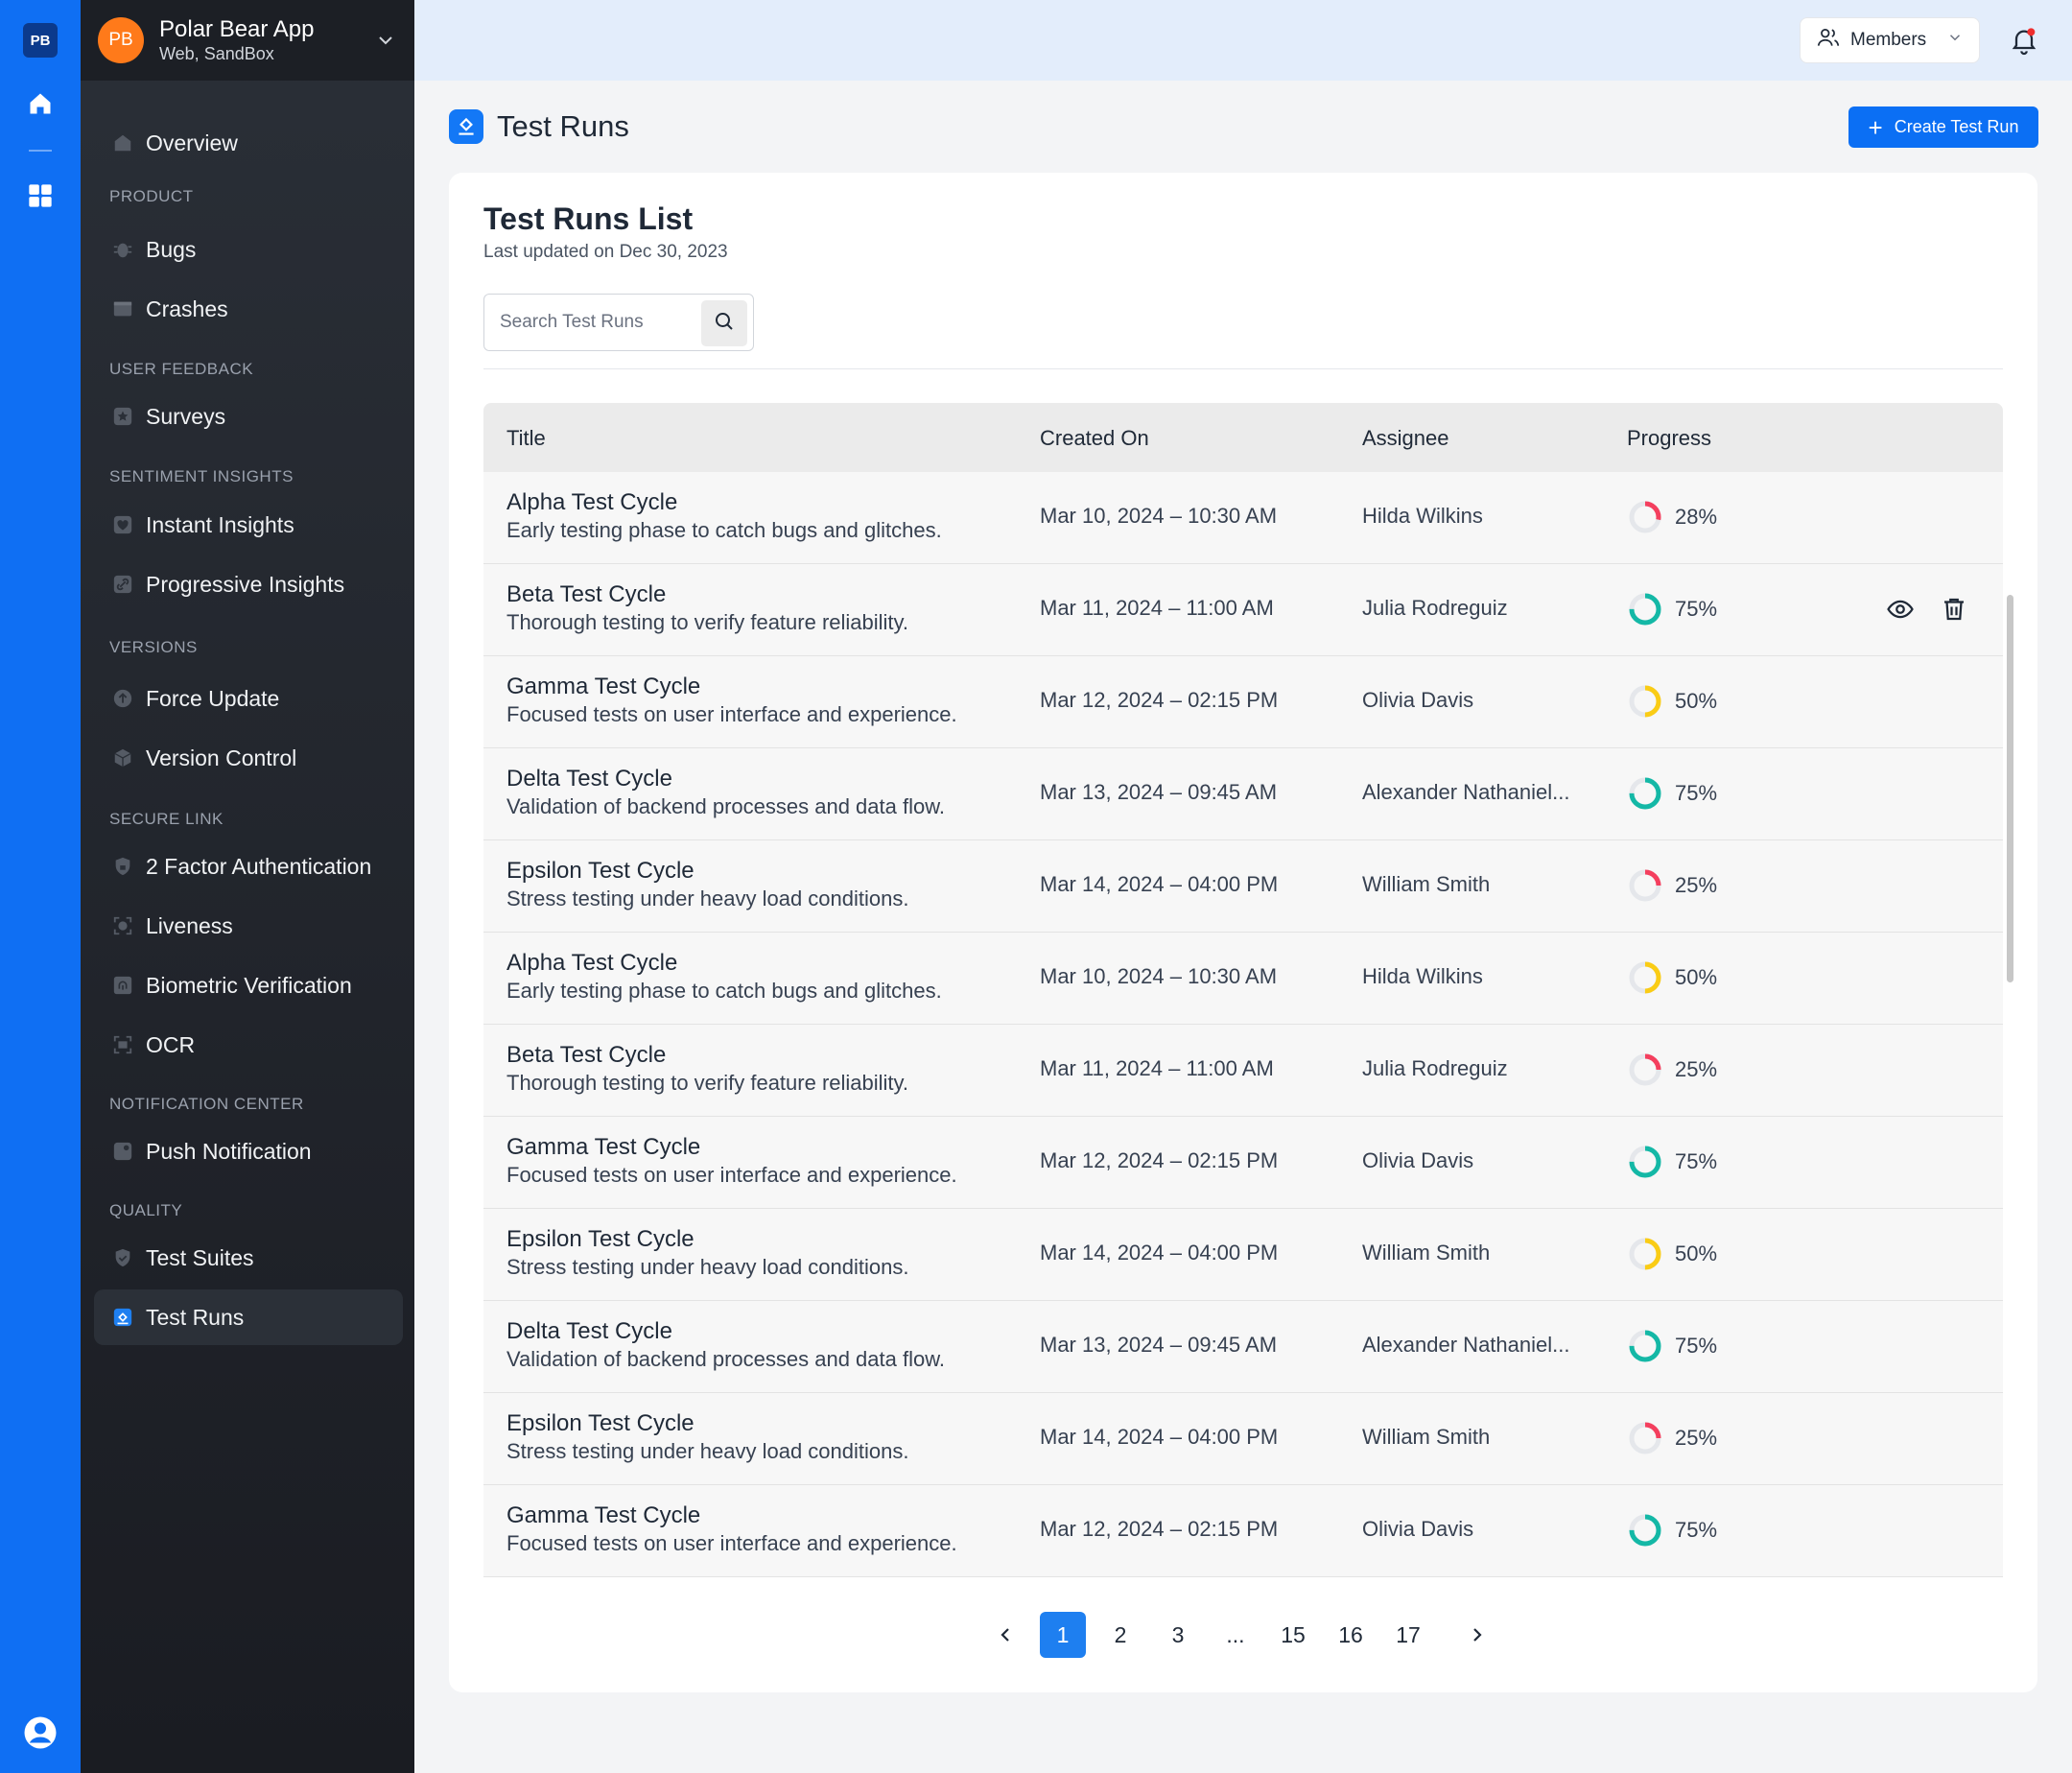 Image resolution: width=2072 pixels, height=1773 pixels. I want to click on sidebar-item-version-control: Version Control, so click(248, 758).